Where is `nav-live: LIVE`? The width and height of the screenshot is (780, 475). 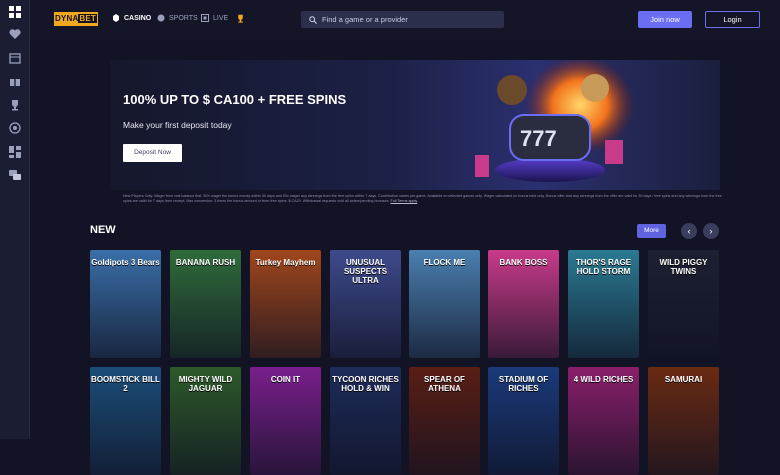 nav-live: LIVE is located at coordinates (214, 18).